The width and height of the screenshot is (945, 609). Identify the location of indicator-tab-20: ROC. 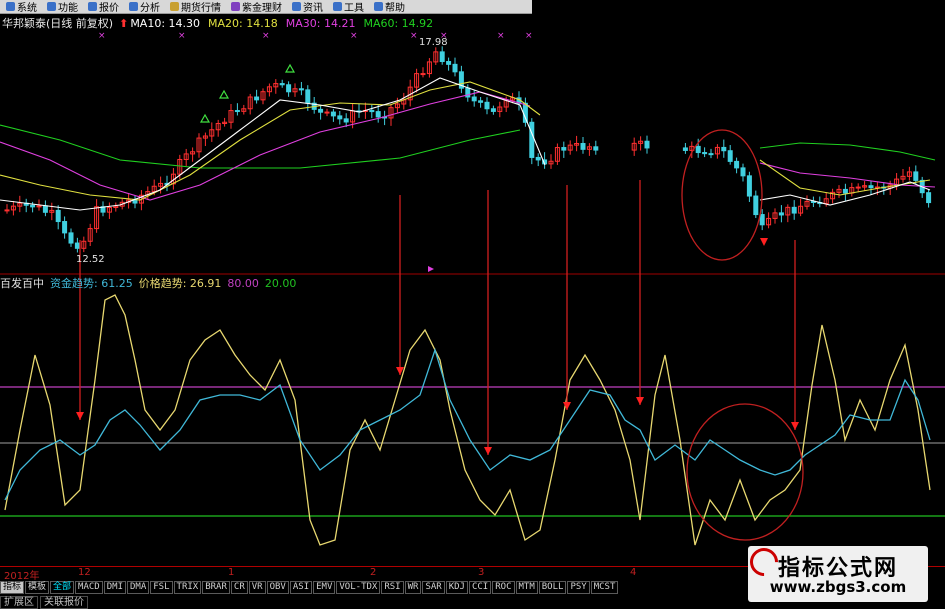
(503, 587).